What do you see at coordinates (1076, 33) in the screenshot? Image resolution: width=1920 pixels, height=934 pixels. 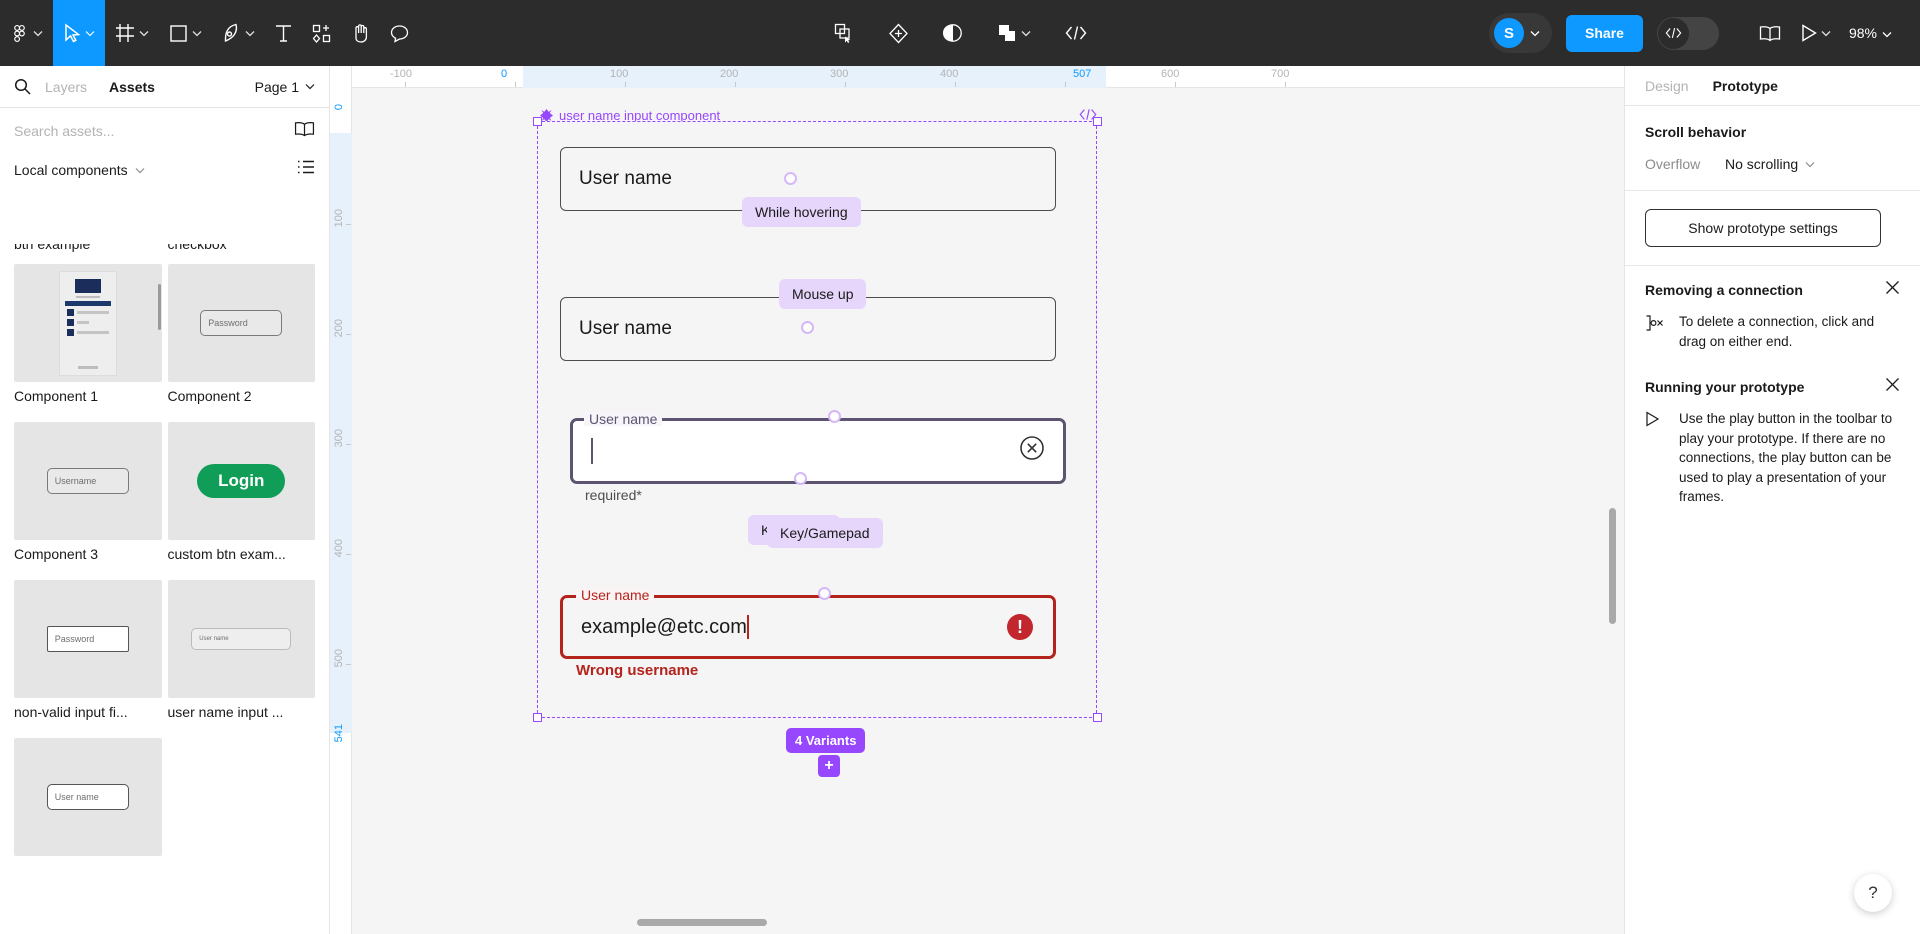 I see `dev-code-icon` at bounding box center [1076, 33].